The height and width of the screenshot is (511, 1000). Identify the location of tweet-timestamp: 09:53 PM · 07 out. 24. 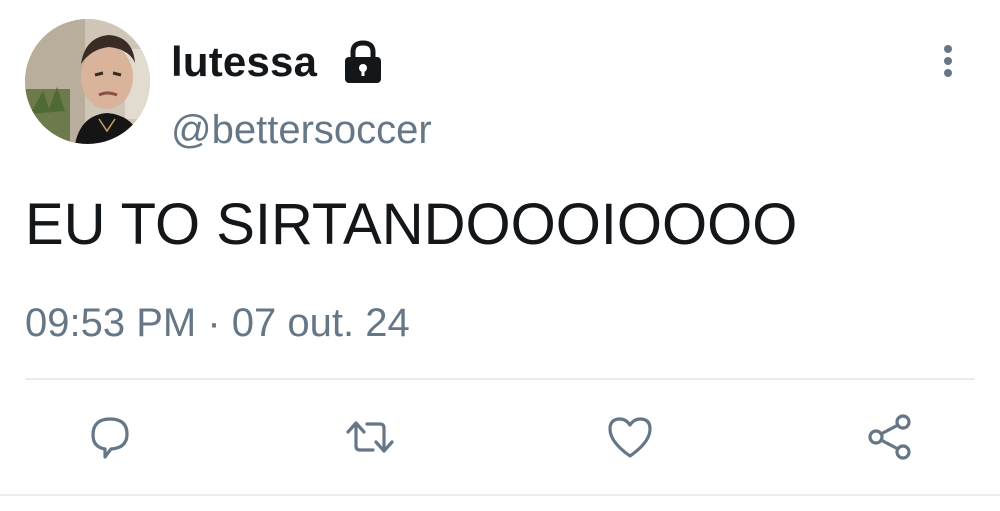
(217, 323).